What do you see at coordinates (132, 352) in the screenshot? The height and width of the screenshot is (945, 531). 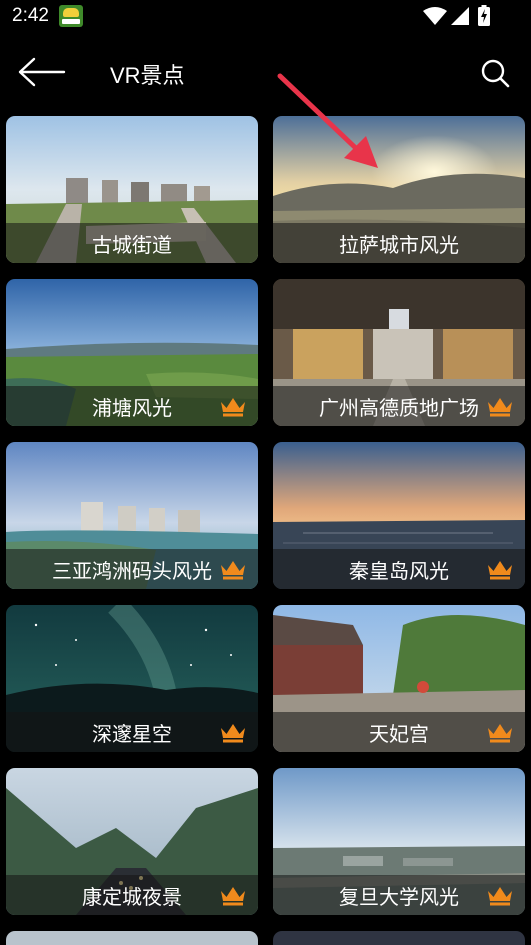 I see `spot-card-putang: 浦塘风光` at bounding box center [132, 352].